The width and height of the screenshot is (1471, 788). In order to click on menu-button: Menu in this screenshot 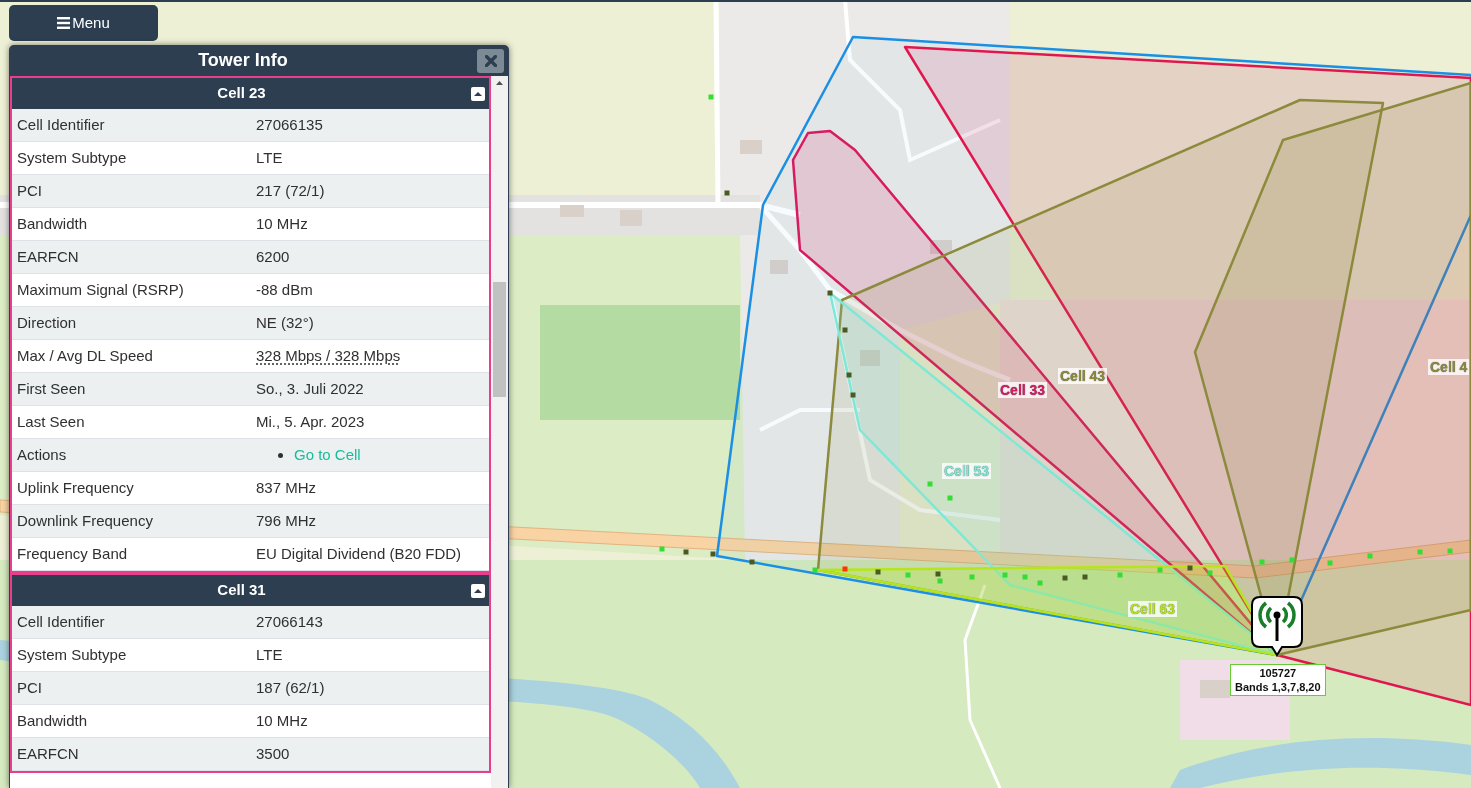, I will do `click(83, 23)`.